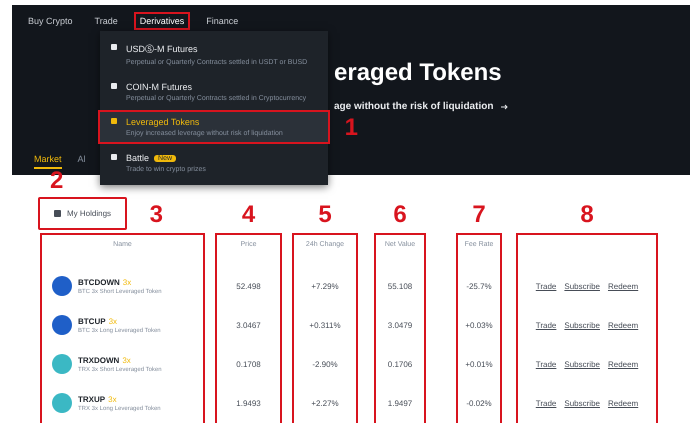  I want to click on nav-item: Buy Crypto, so click(50, 21).